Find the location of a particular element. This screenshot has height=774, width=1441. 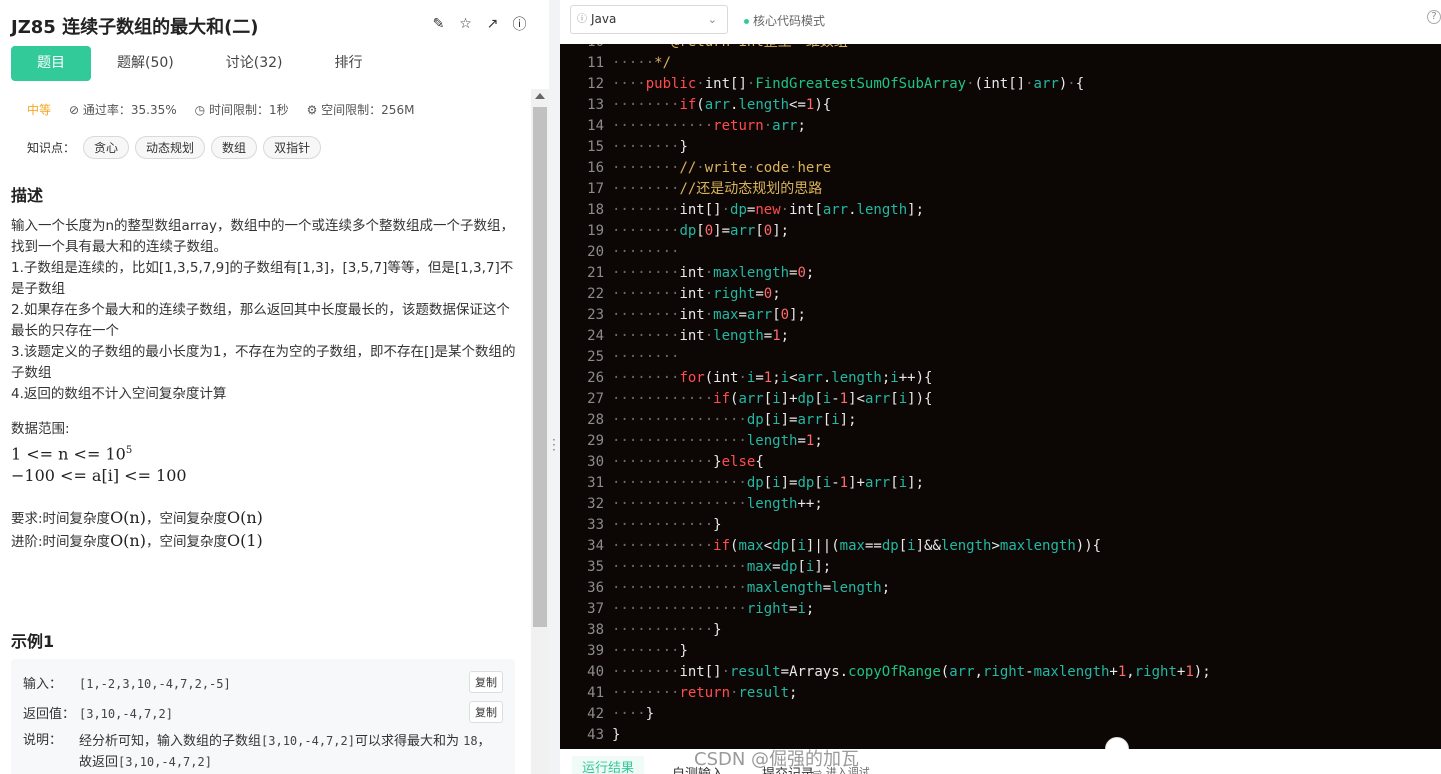

copy-output-button: 复制 is located at coordinates (486, 712).